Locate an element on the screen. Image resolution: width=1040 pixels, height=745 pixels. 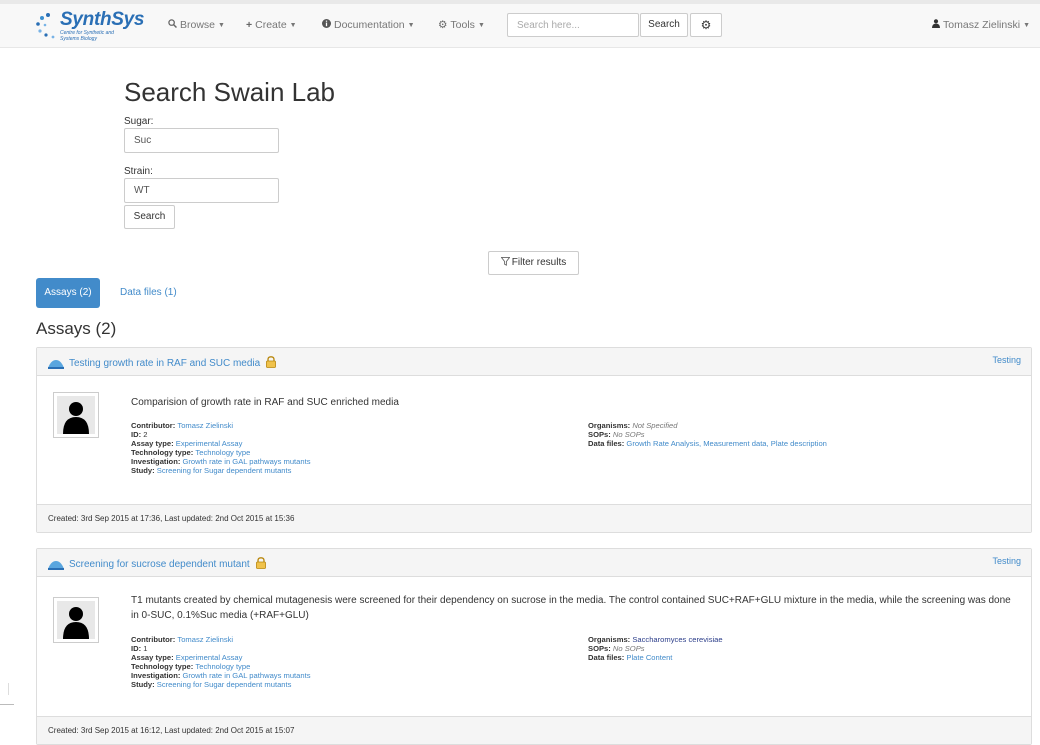
filter-icon is located at coordinates (505, 264).